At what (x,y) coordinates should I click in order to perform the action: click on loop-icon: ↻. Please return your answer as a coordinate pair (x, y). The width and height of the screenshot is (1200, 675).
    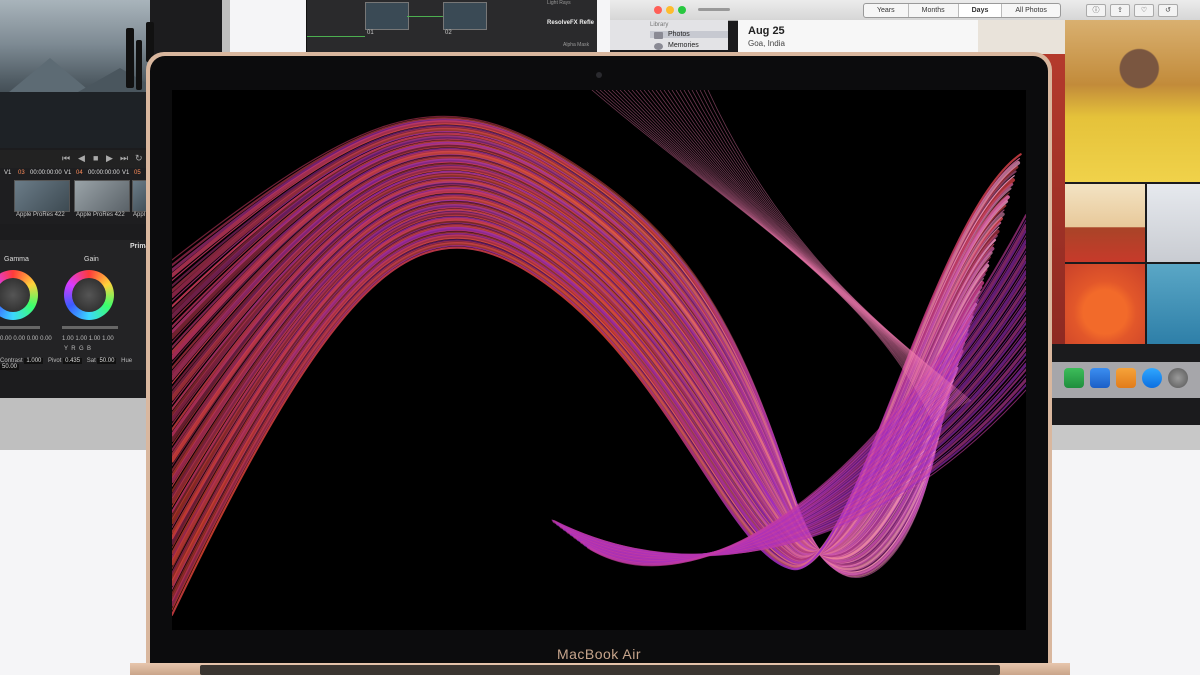
    Looking at the image, I should click on (139, 158).